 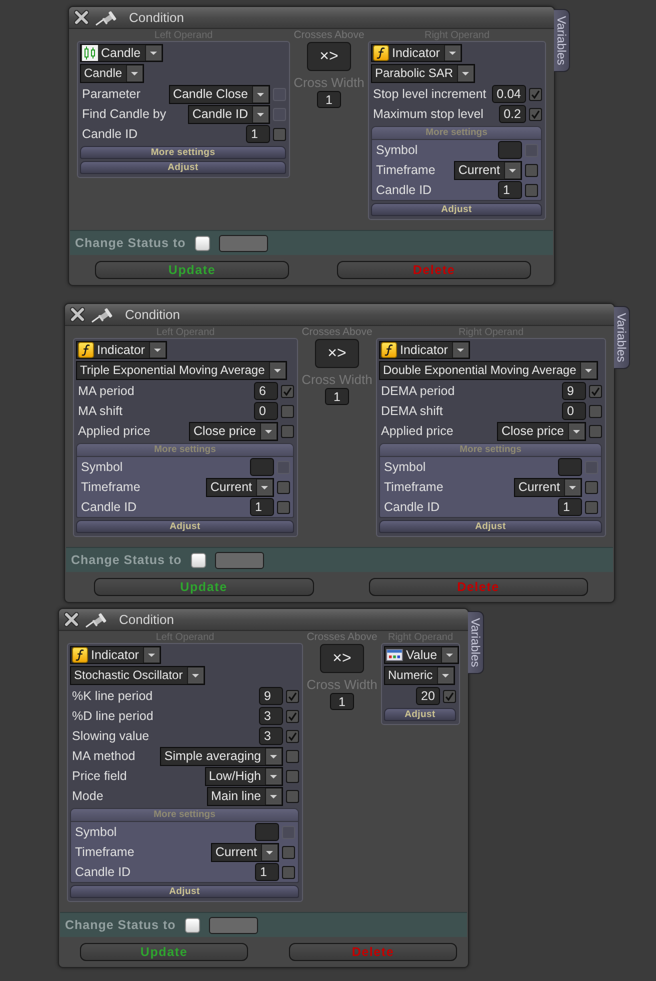 I want to click on field-label: MA period, so click(x=107, y=391).